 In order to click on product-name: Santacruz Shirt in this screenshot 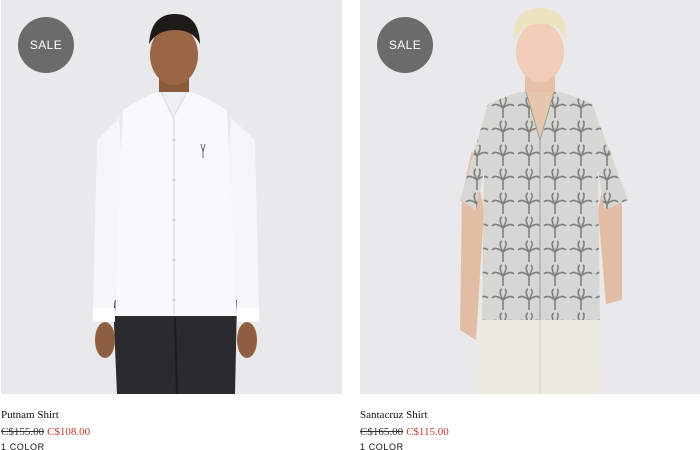, I will do `click(394, 415)`.